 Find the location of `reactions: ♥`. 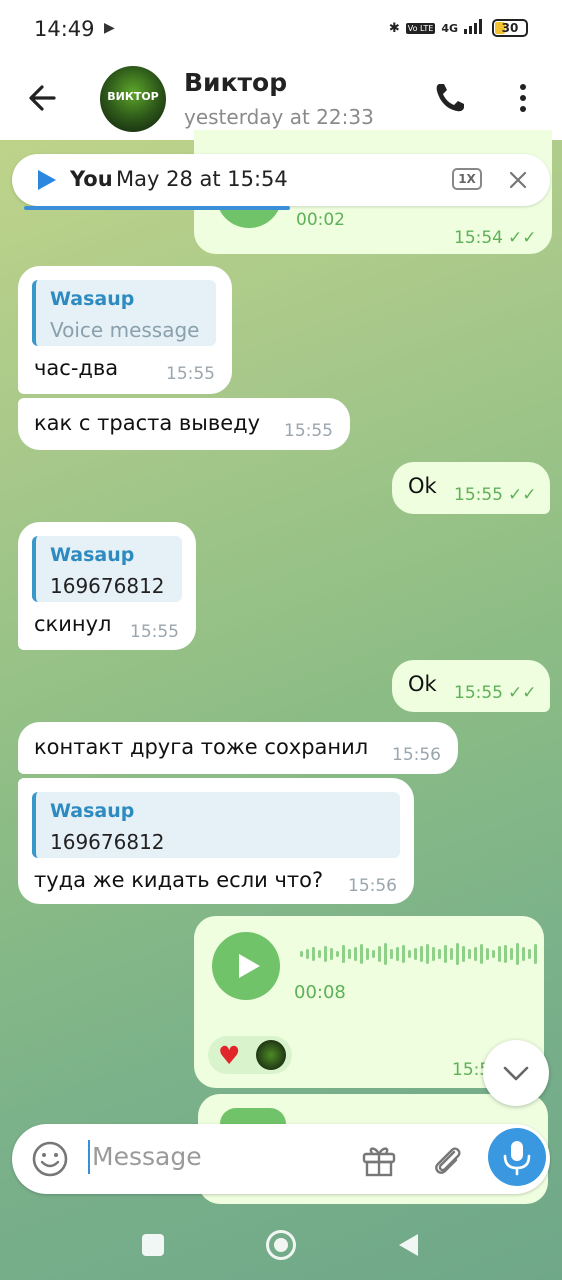

reactions: ♥ is located at coordinates (250, 1055).